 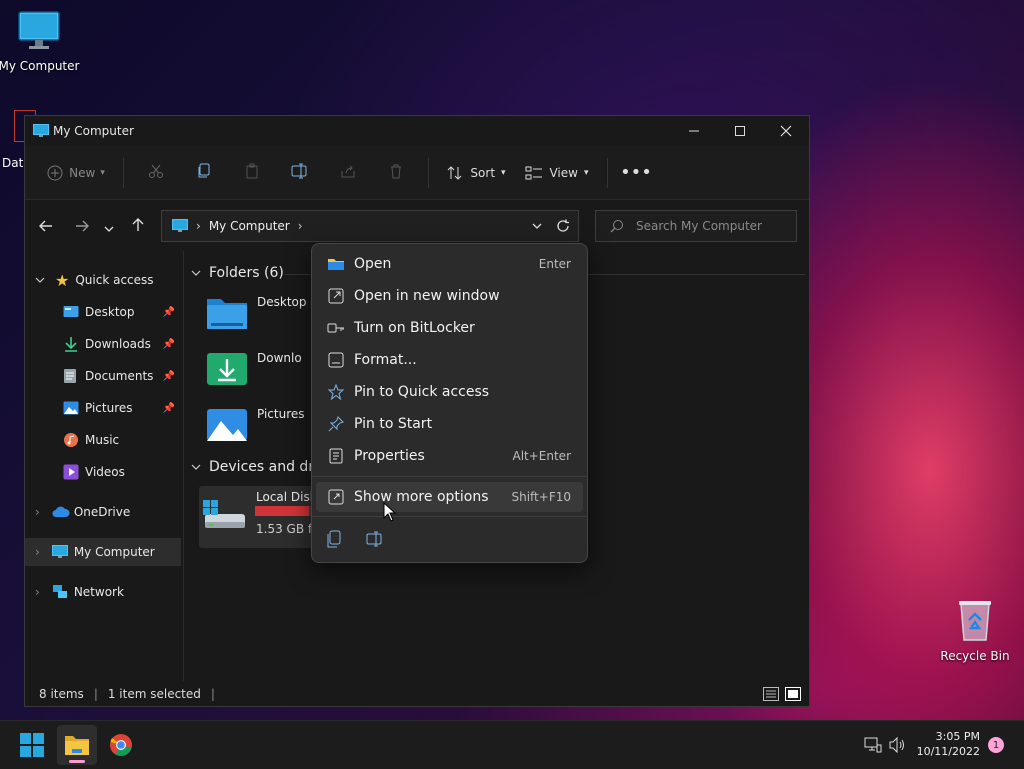 I want to click on view-button: View ▾, so click(x=557, y=173).